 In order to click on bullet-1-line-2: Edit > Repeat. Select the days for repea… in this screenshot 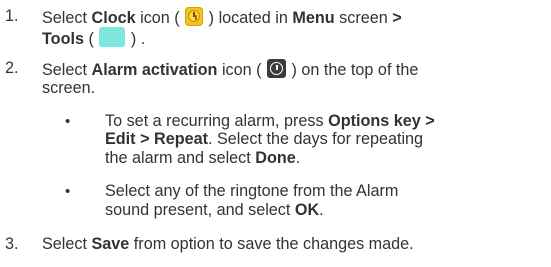, I will do `click(264, 139)`.